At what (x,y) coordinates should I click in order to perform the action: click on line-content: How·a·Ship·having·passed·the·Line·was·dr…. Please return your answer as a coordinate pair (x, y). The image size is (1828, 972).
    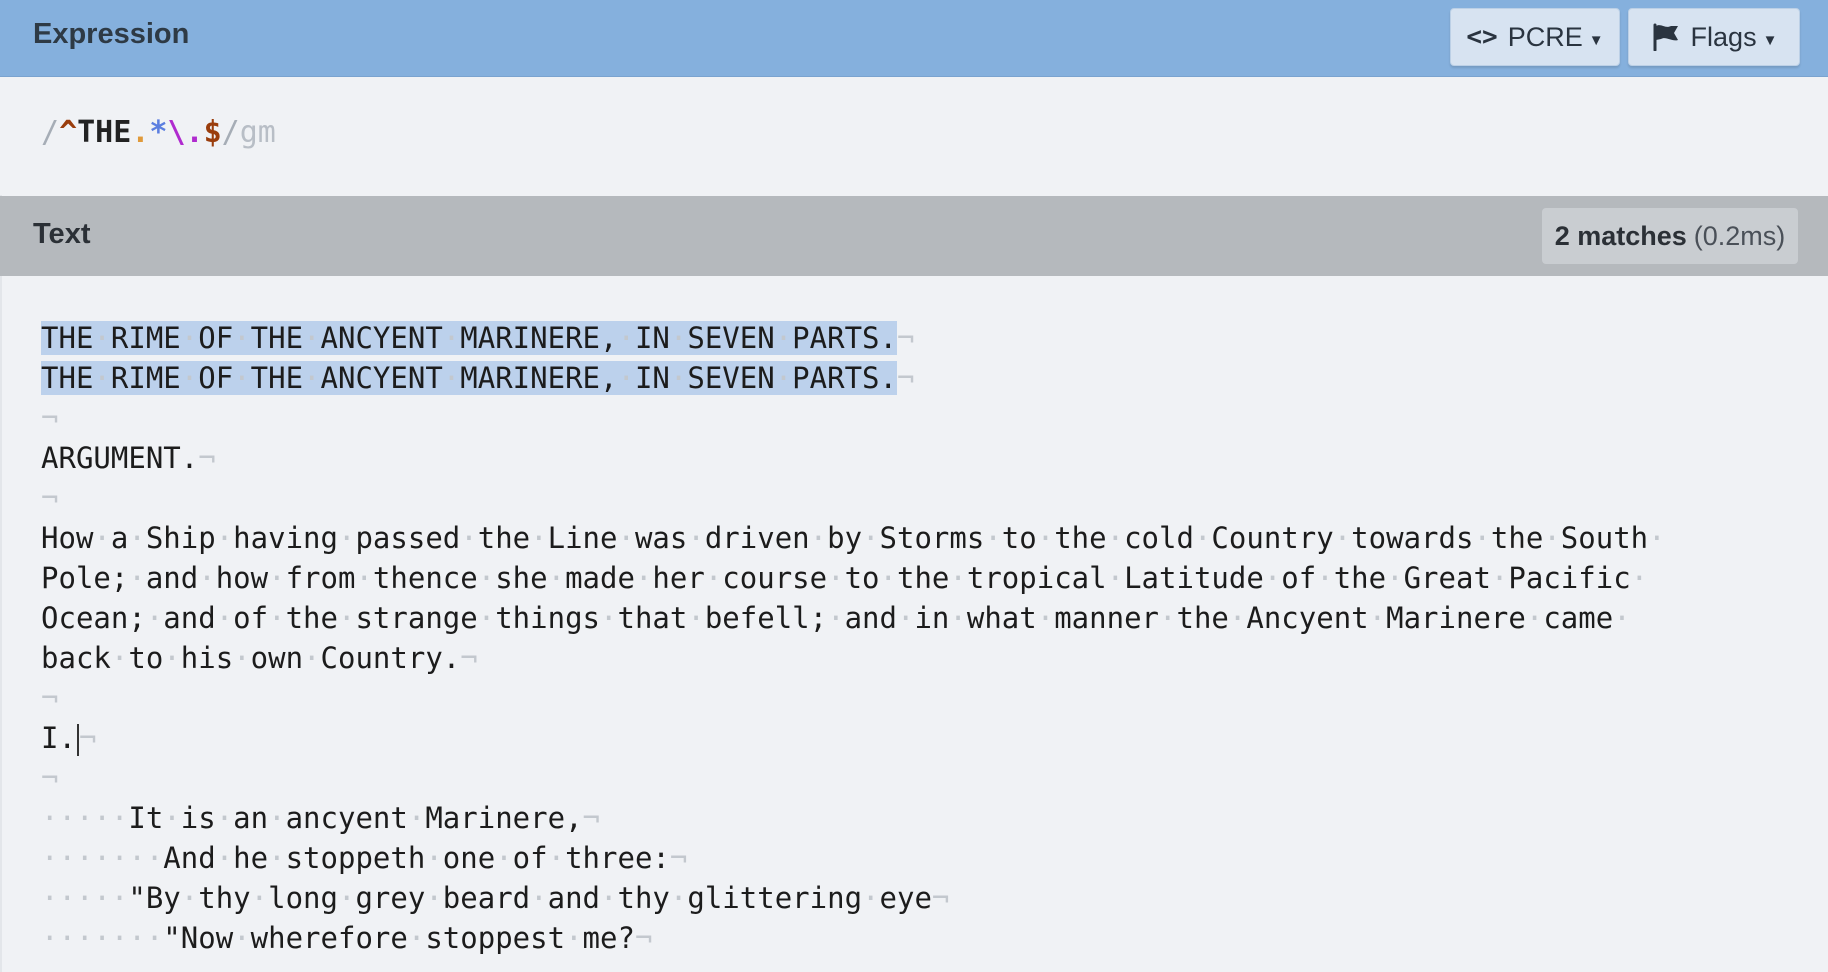
    Looking at the image, I should click on (853, 538).